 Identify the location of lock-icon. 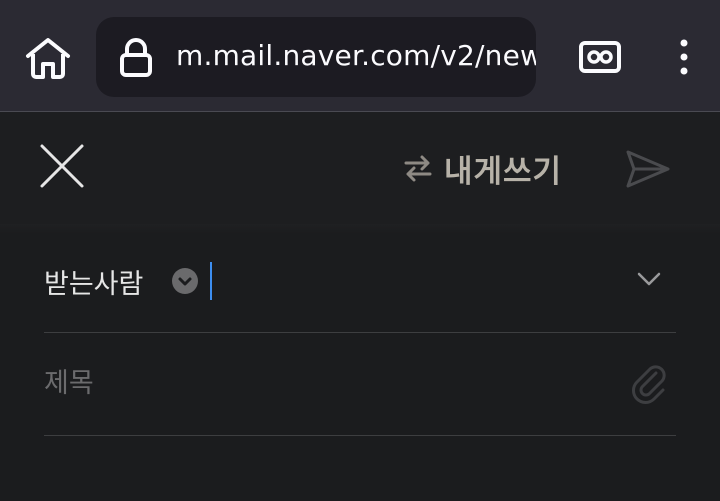
(136, 58).